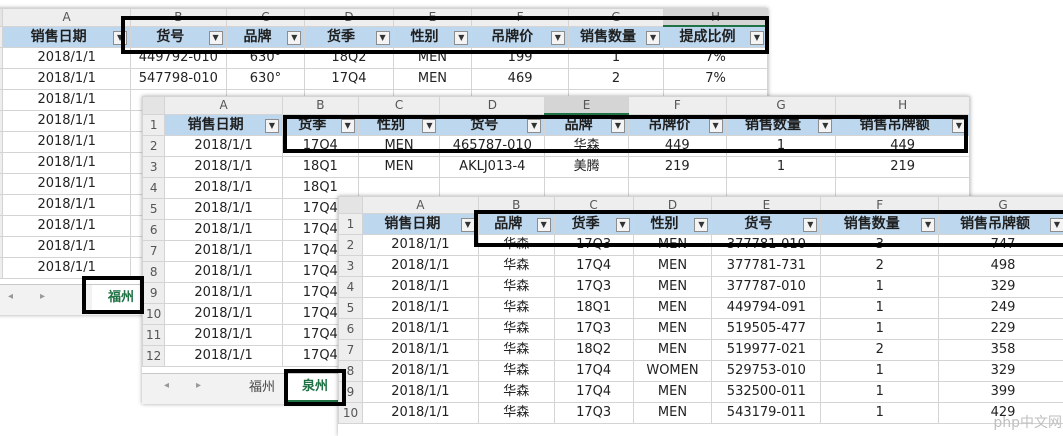 The height and width of the screenshot is (436, 1063). I want to click on row-number: 8, so click(154, 272).